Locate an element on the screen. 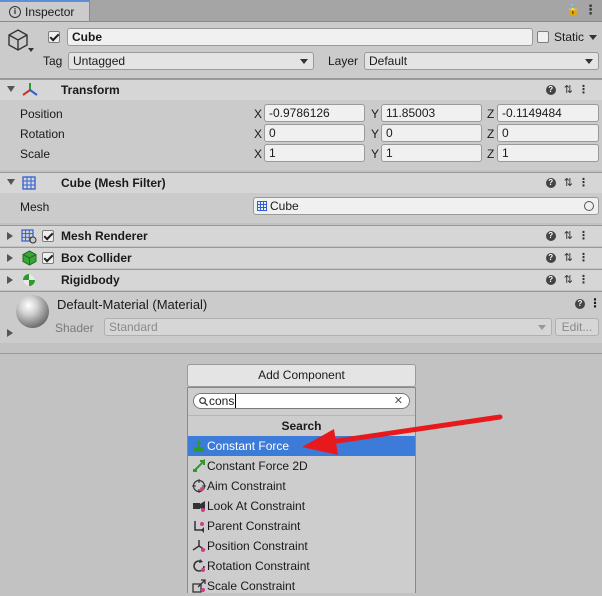 The width and height of the screenshot is (602, 596). shader-label: Shader is located at coordinates (74, 328).